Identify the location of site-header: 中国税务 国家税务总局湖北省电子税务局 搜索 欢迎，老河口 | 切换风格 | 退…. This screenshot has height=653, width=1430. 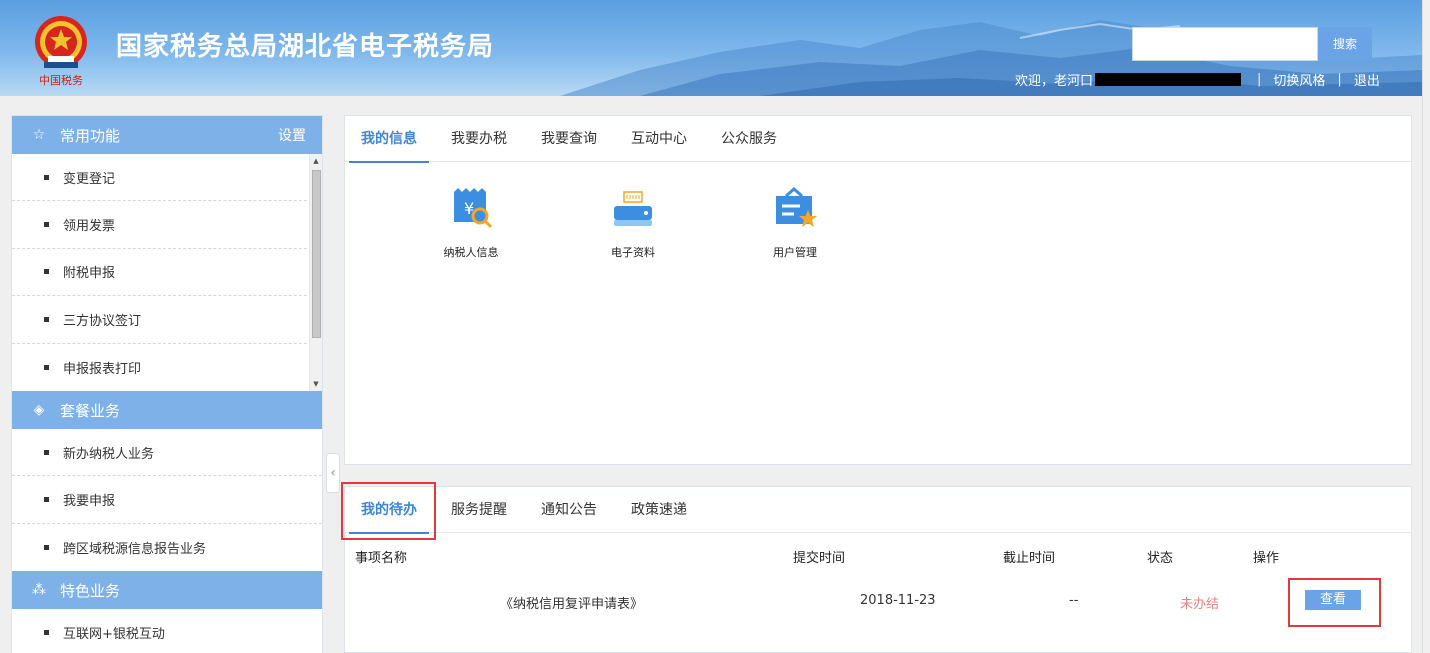
(711, 48).